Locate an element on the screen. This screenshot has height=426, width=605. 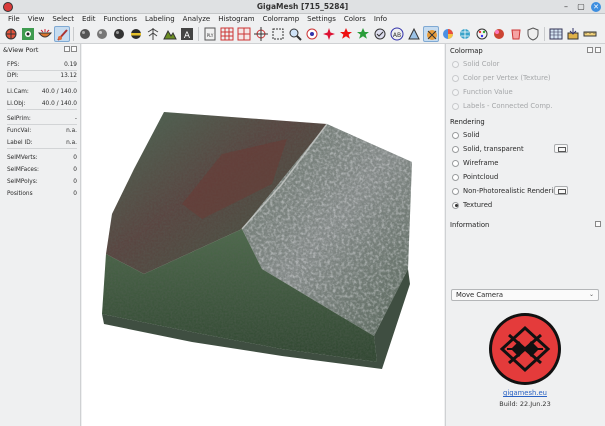
colormap-labels-radio: Labels - Connected Comp. is located at coordinates (502, 106).